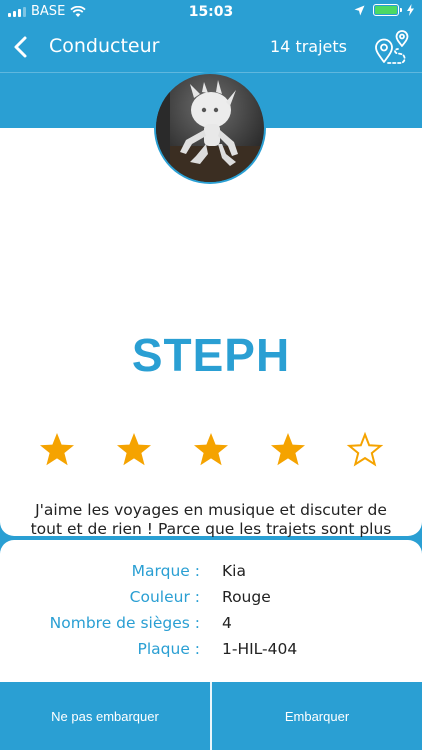 This screenshot has height=750, width=422. What do you see at coordinates (211, 716) in the screenshot?
I see `action-bar: Ne pas embarquer Embarquer` at bounding box center [211, 716].